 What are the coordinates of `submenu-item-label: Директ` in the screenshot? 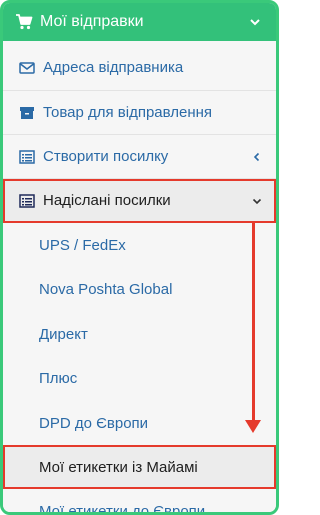 It's located at (63, 334).